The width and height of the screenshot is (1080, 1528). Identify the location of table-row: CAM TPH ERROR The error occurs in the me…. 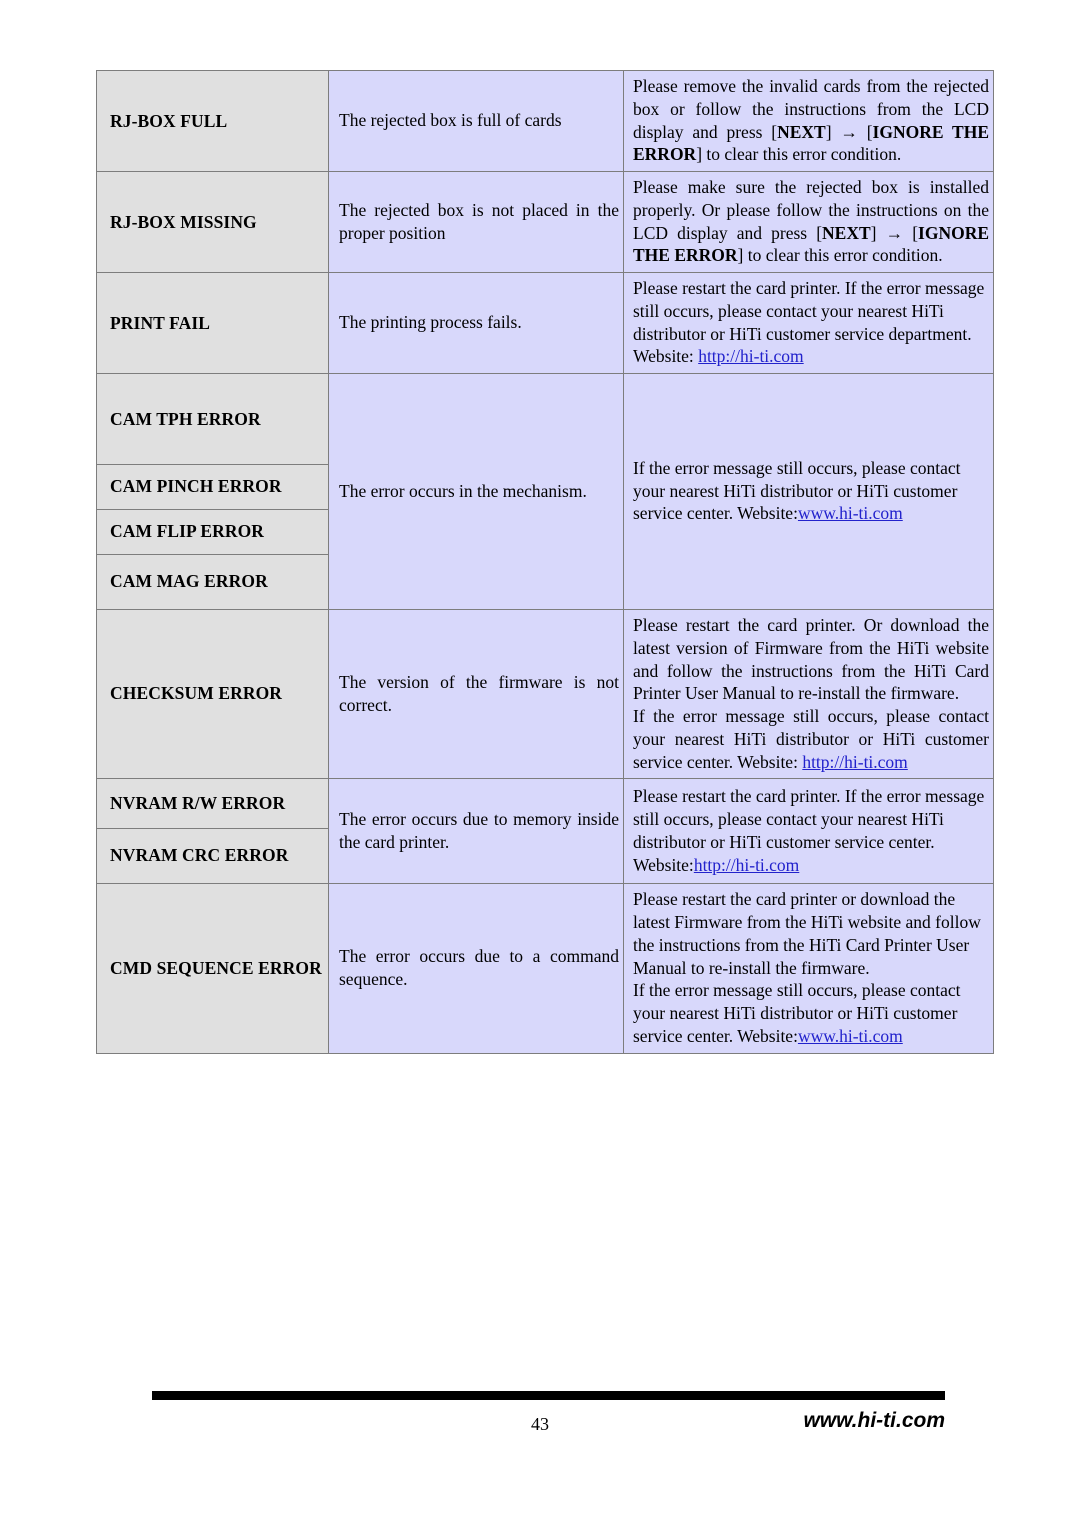
(545, 491).